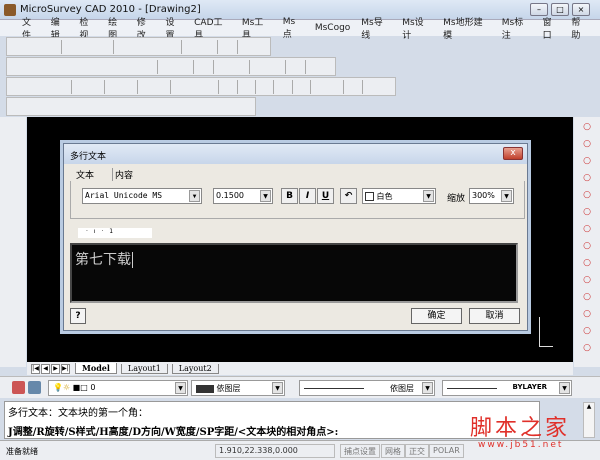  I want to click on zoom-in-icon, so click(13, 161).